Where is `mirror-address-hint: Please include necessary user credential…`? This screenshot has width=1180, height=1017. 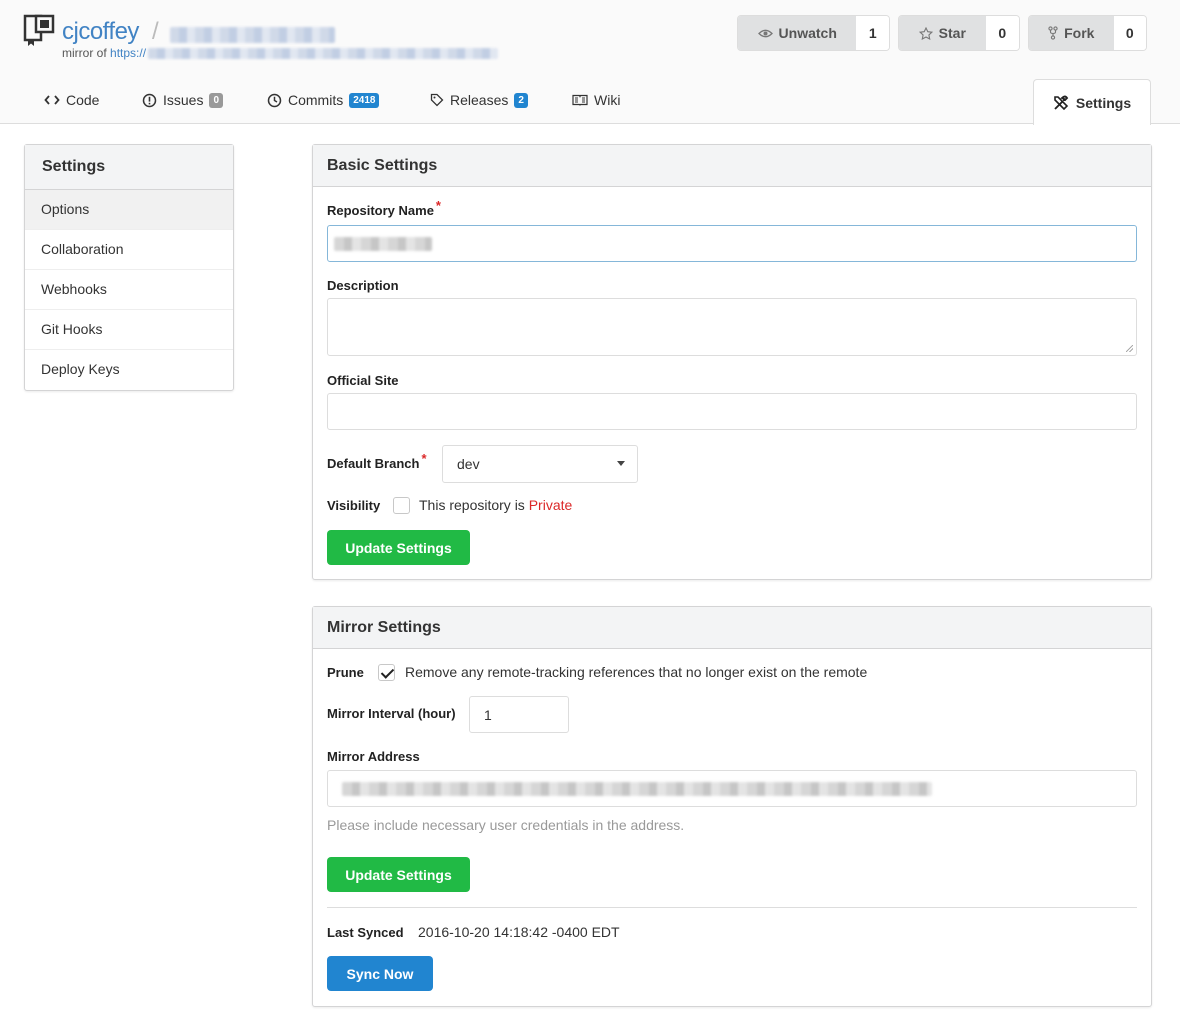
mirror-address-hint: Please include necessary user credential… is located at coordinates (506, 825).